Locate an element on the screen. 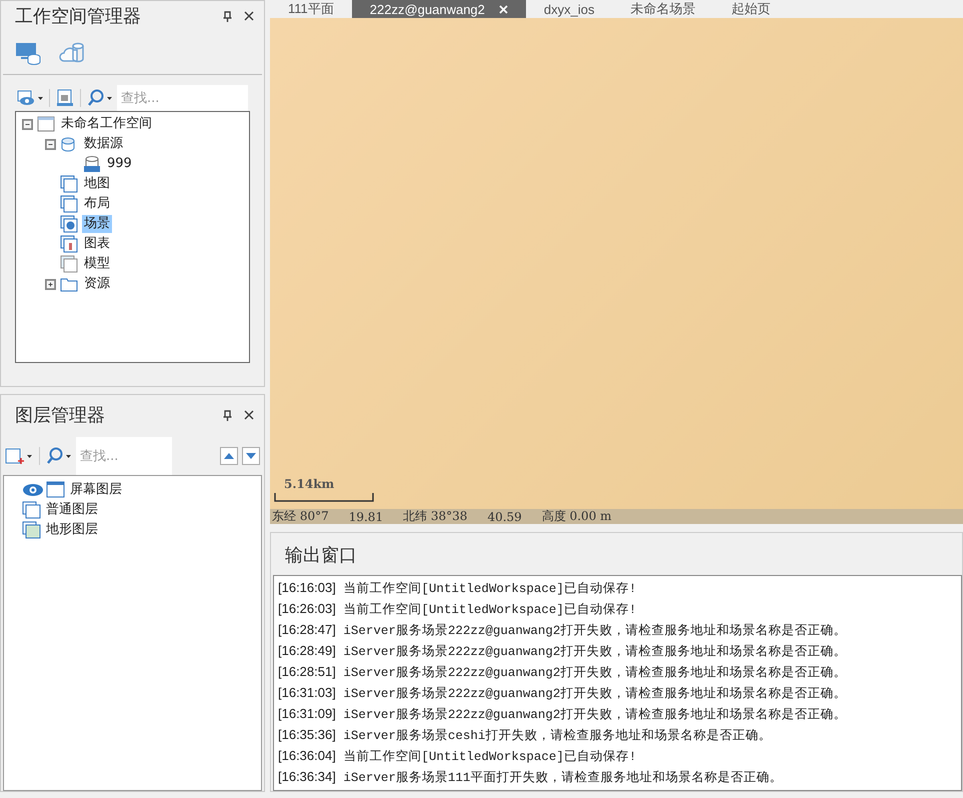  layout-icon is located at coordinates (69, 204).